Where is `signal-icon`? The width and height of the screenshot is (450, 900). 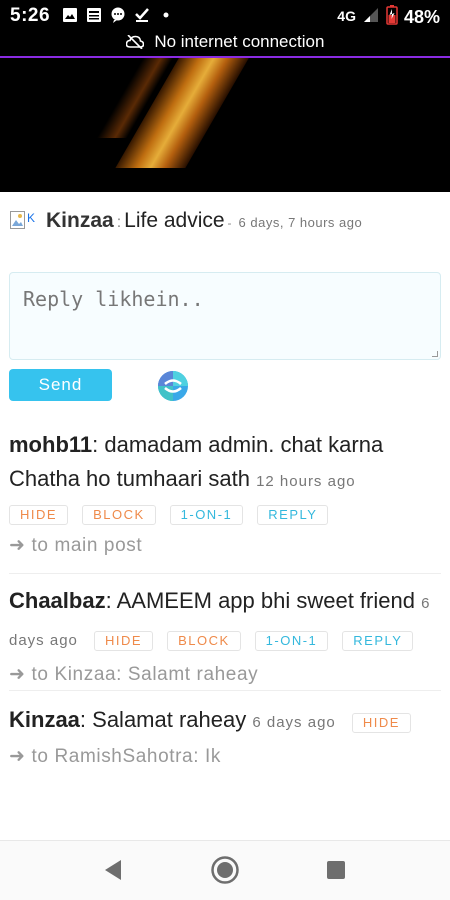 signal-icon is located at coordinates (371, 17).